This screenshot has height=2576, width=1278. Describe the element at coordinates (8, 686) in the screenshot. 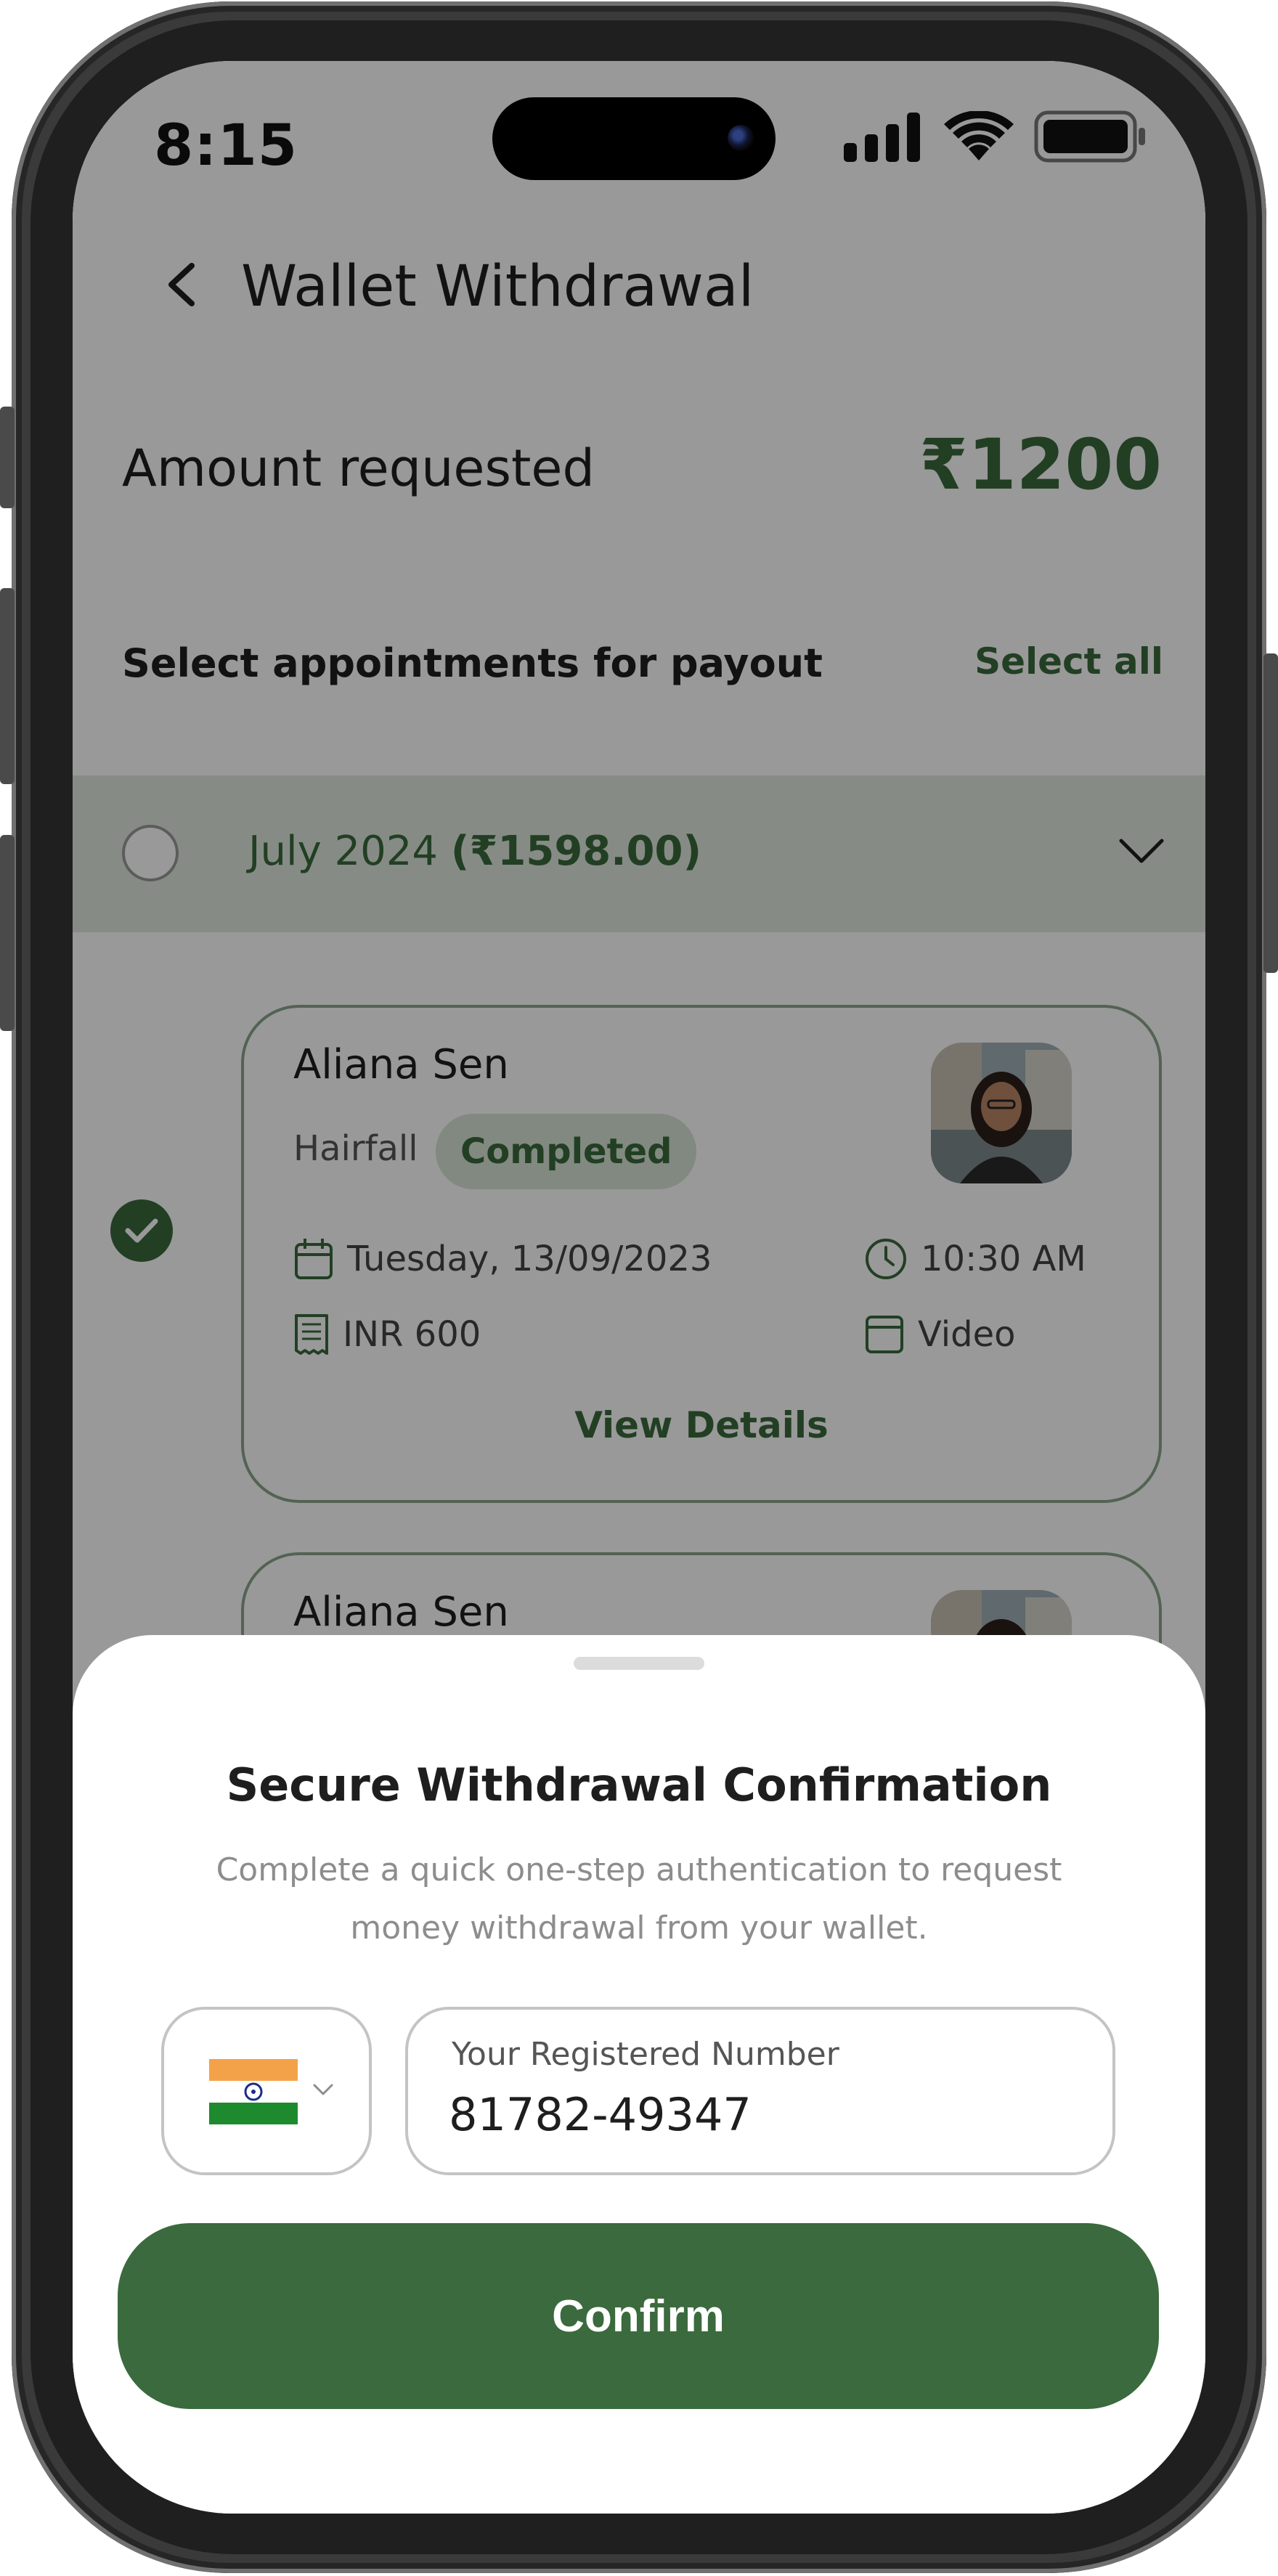

I see `volume-up-button` at that location.